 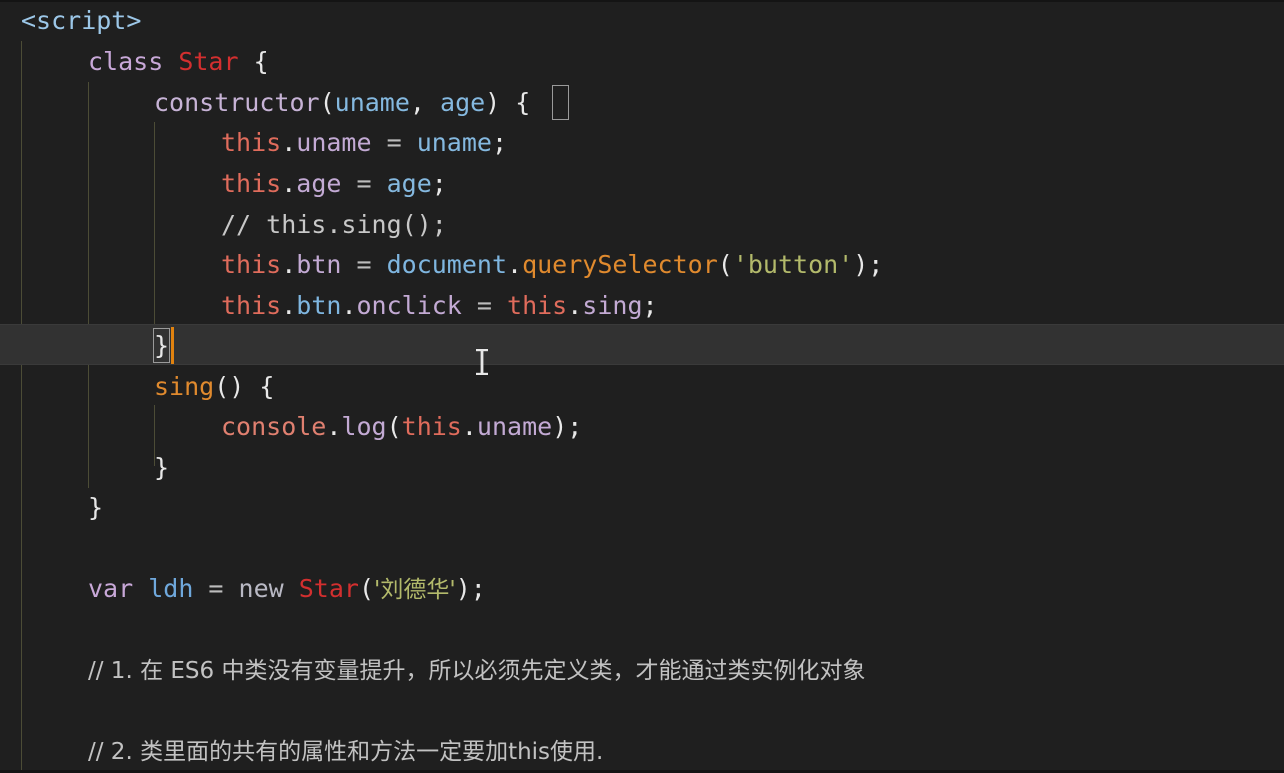 I want to click on text-caret, so click(x=172, y=345).